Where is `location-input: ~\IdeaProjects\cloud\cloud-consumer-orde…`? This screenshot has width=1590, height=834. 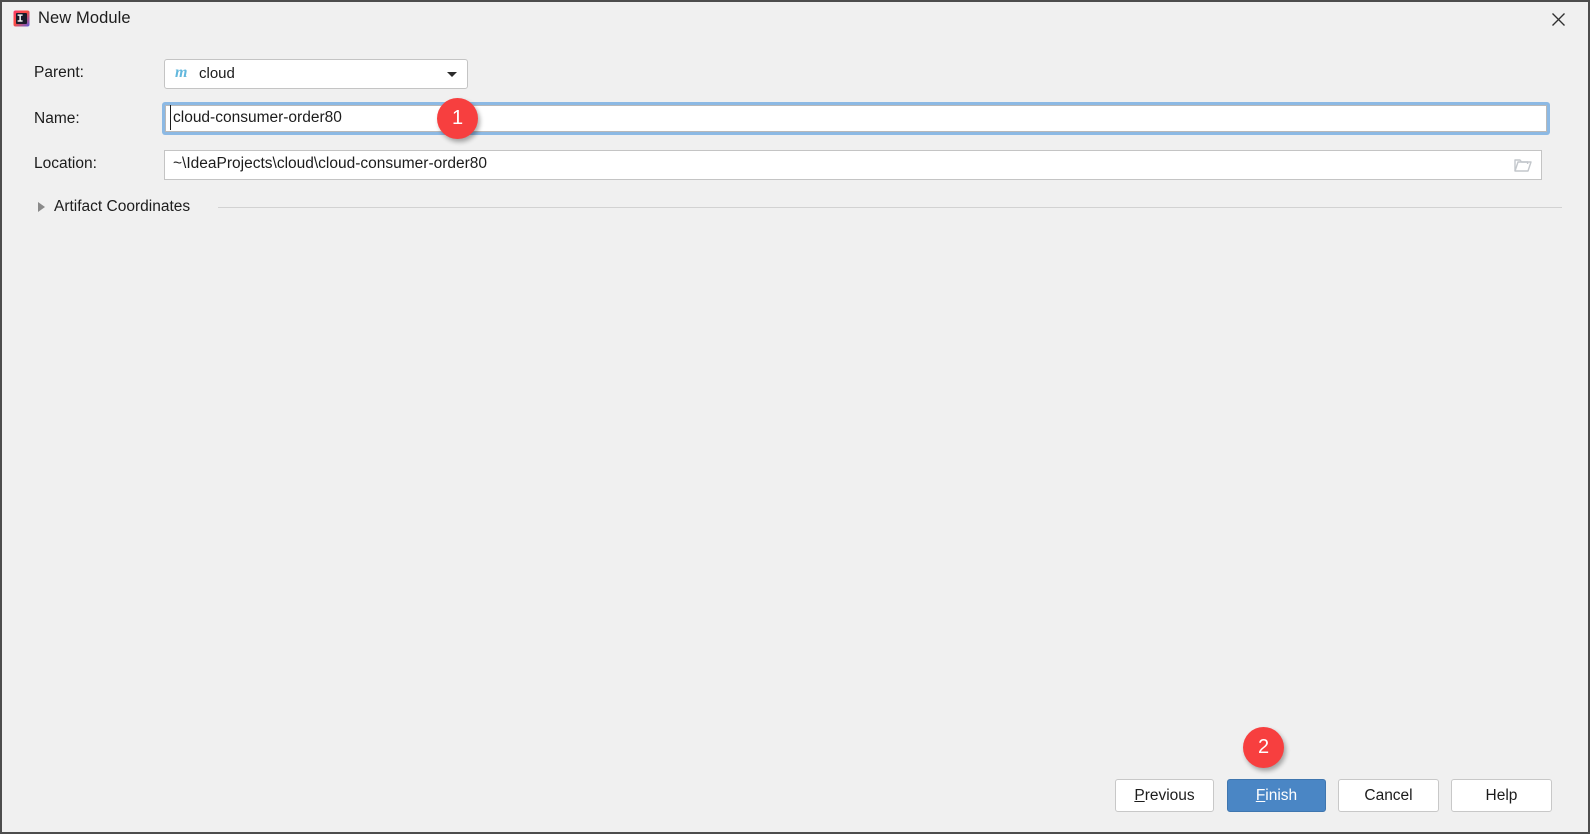
location-input: ~\IdeaProjects\cloud\cloud-consumer-orde… is located at coordinates (853, 165).